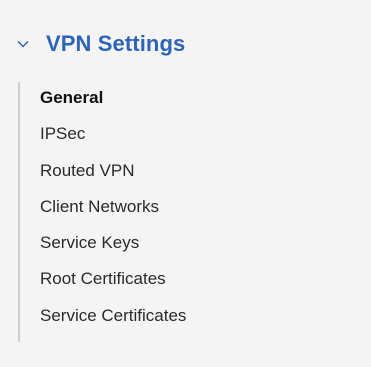  Describe the element at coordinates (190, 279) in the screenshot. I see `nav-item-root-certificates: Root Certificates` at that location.